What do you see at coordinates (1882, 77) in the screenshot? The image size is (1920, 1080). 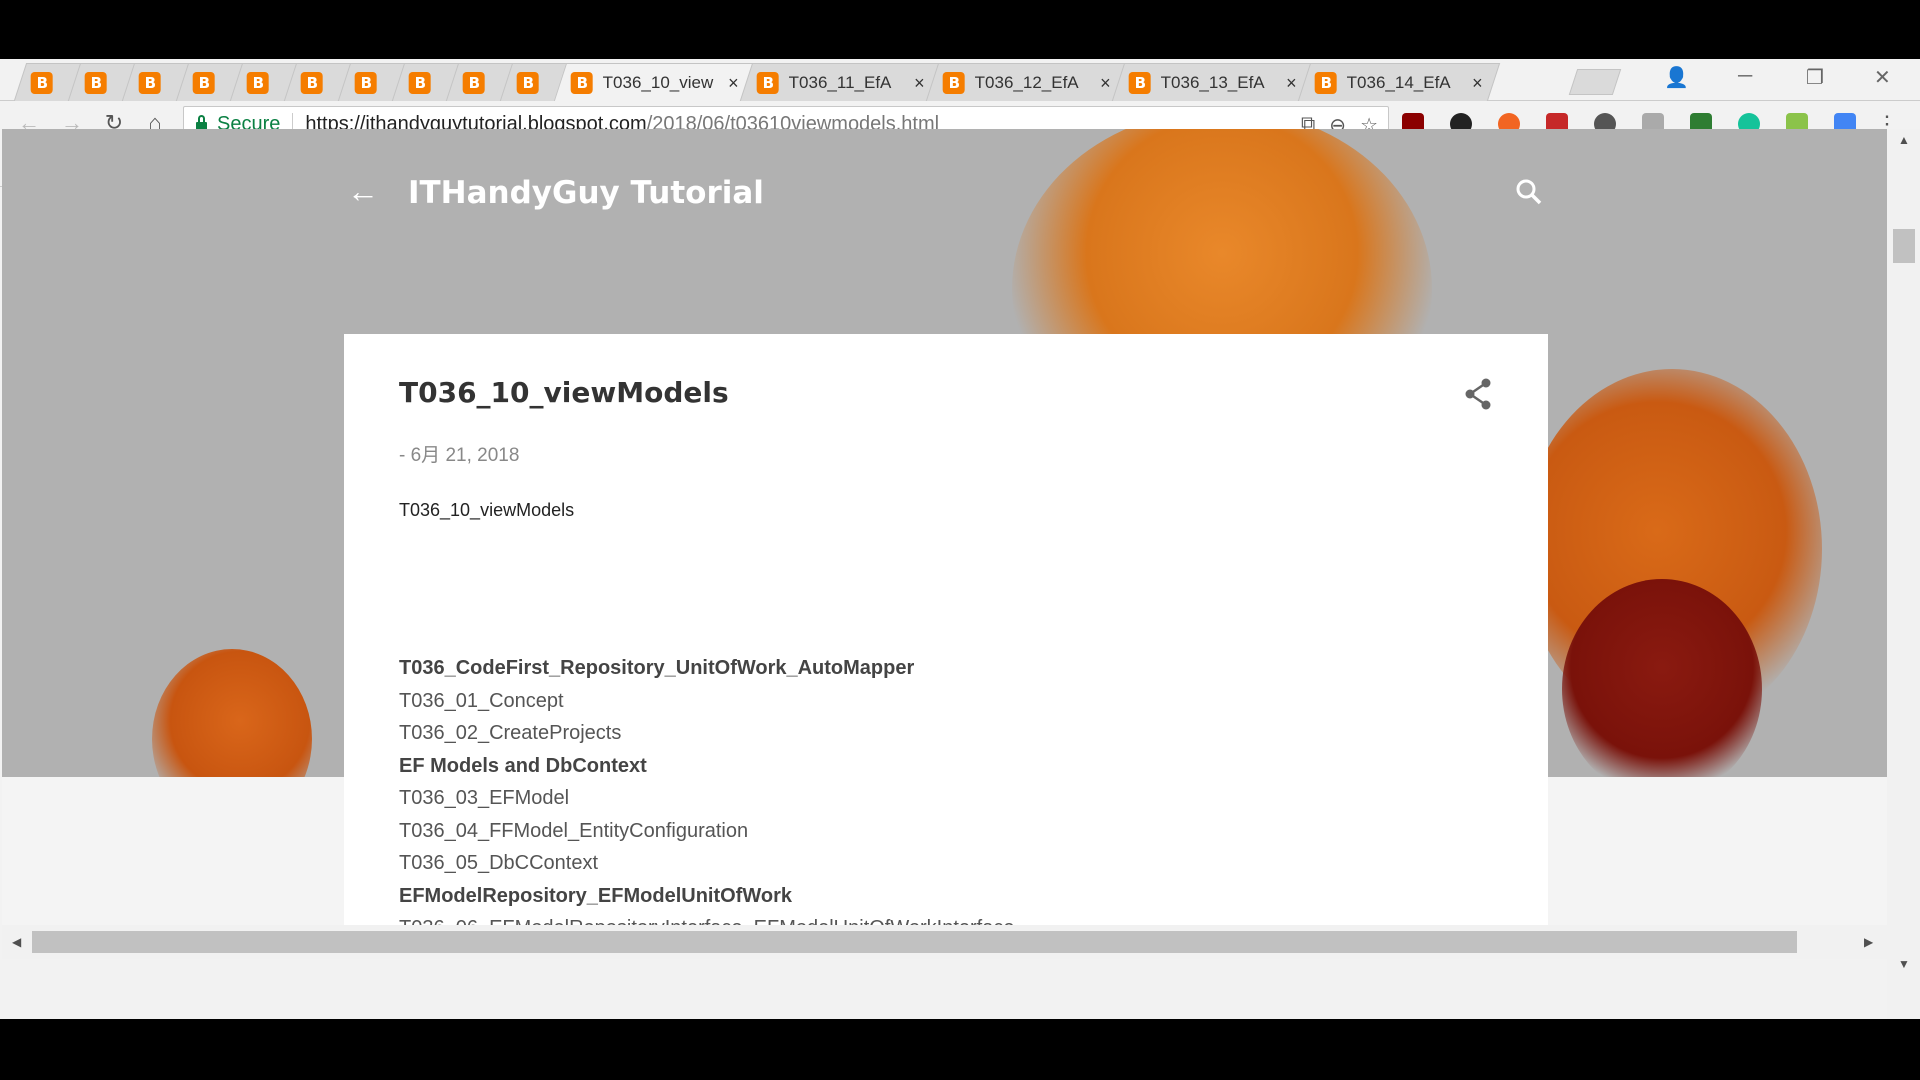 I see `close-window-icon: ✕` at bounding box center [1882, 77].